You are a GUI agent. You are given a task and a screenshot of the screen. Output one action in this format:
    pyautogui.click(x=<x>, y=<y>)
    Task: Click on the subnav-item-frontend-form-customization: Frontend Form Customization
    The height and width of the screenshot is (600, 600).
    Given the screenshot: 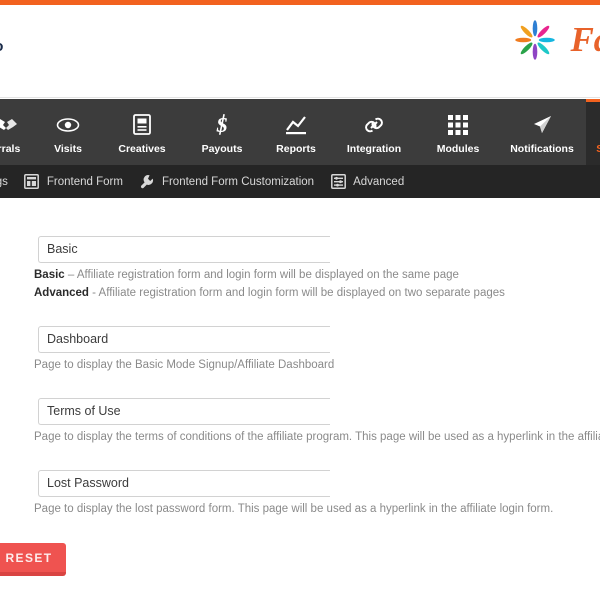 What is the action you would take?
    pyautogui.click(x=226, y=182)
    